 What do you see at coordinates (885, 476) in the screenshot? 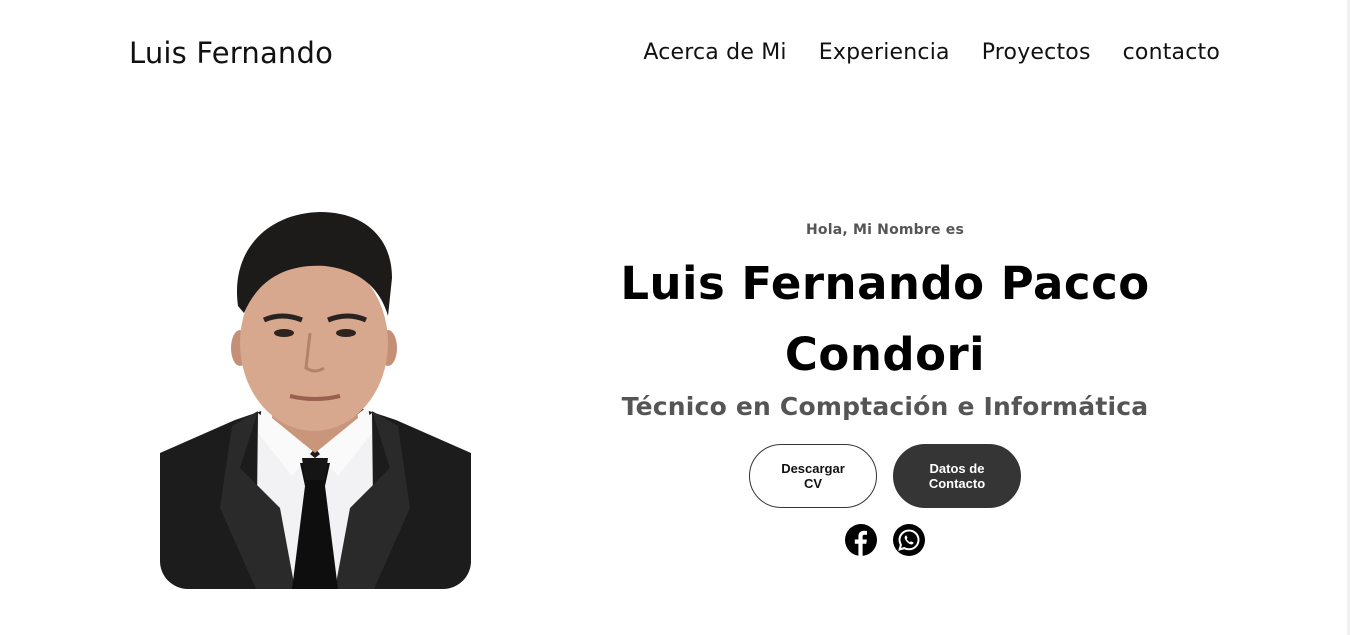
I see `hero-buttons: Descargar CV Datos de Contacto` at bounding box center [885, 476].